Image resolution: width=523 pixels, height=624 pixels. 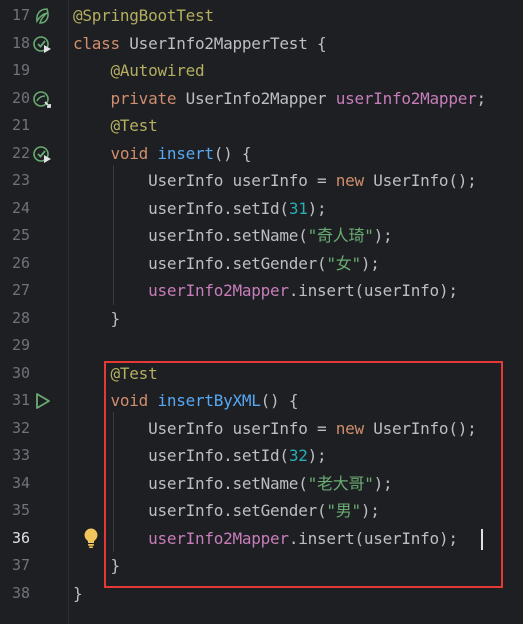 I want to click on code-token: userInfo.setName(, so click(x=228, y=235).